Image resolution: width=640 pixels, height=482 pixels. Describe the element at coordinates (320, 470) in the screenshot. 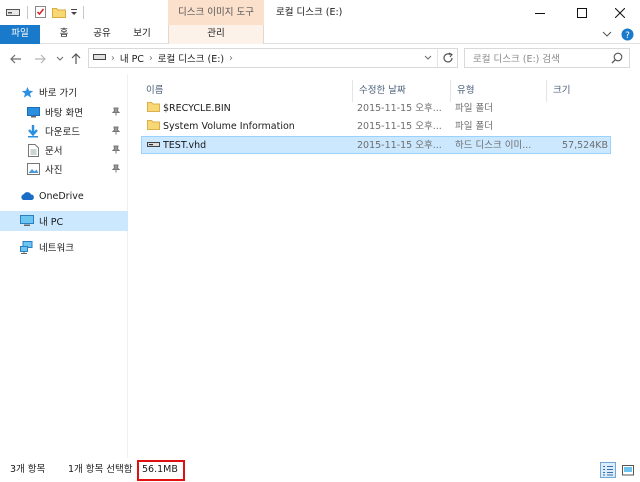

I see `status-bar: 3개 항목 1개 항목 선택함 56.1MB` at that location.